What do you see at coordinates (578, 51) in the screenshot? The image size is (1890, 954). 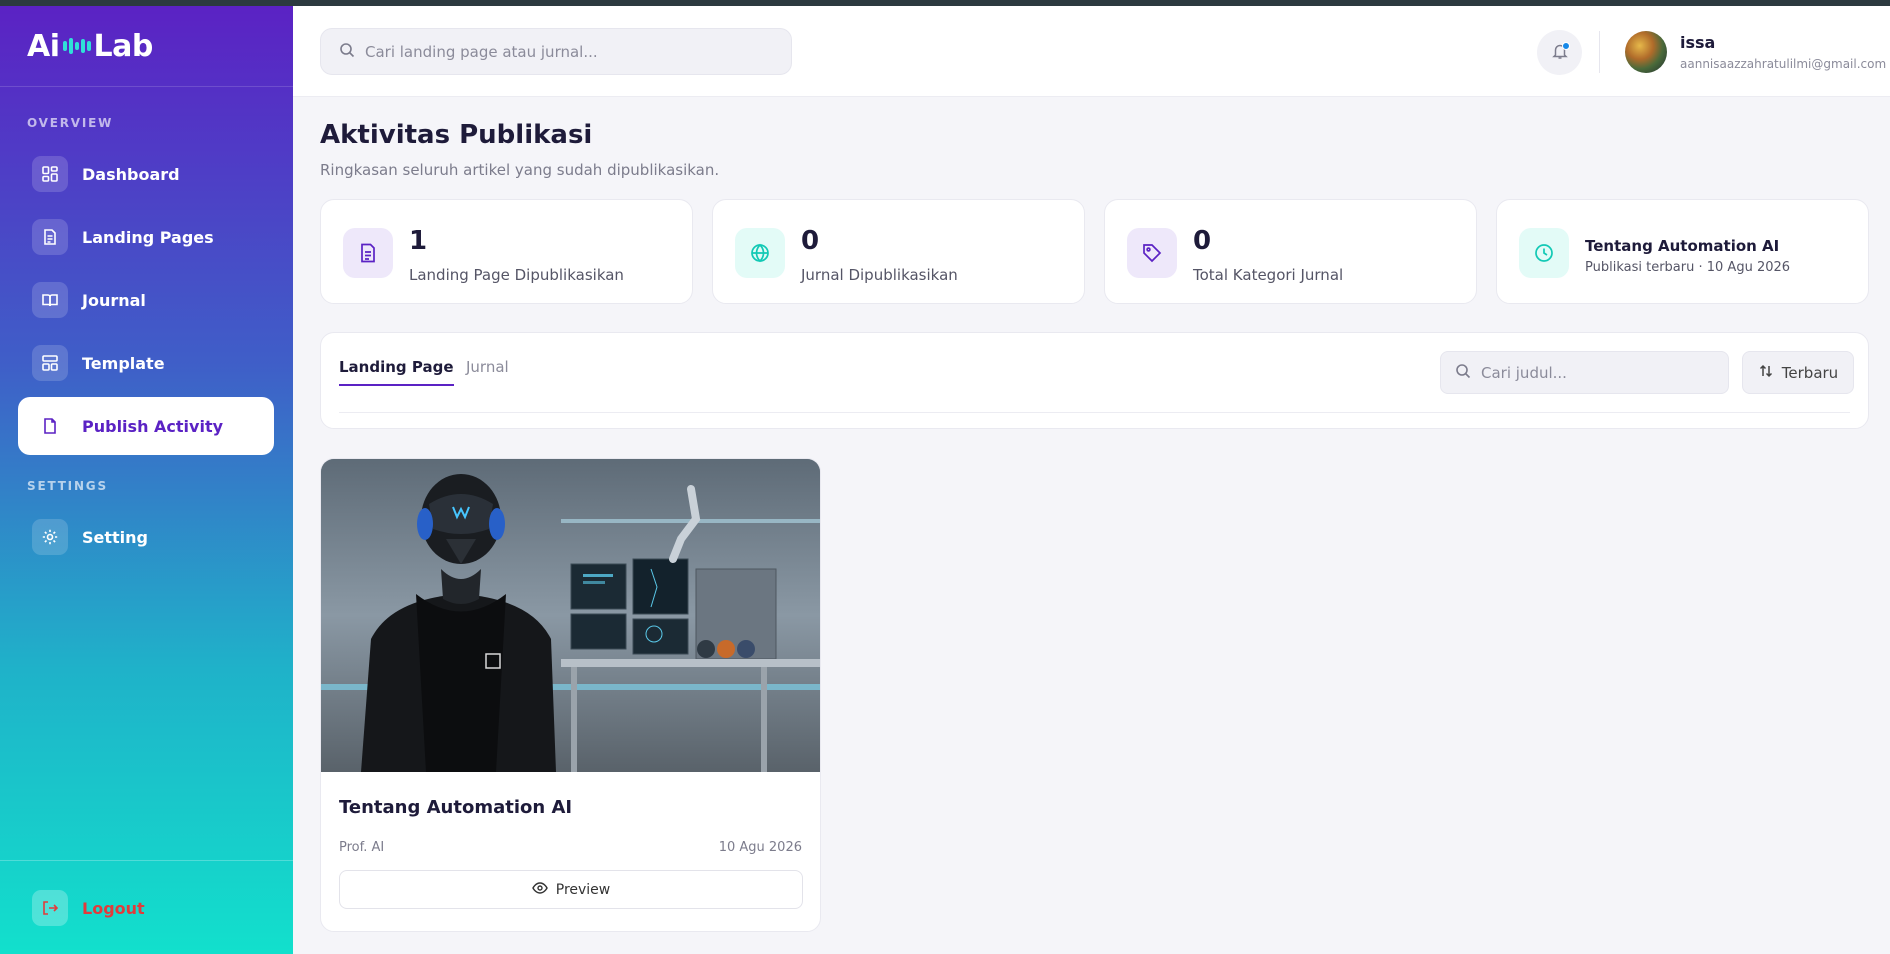 I see `global-search-input` at bounding box center [578, 51].